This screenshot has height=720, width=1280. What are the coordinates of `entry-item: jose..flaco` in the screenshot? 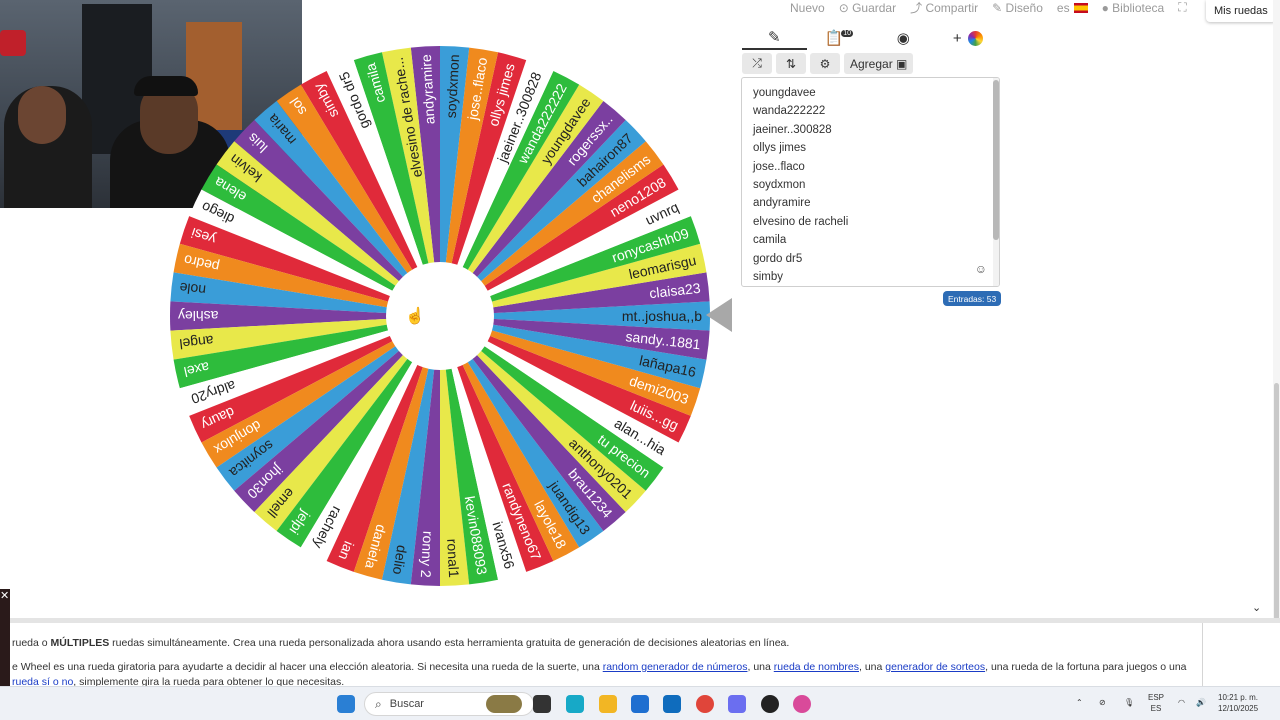 It's located at (870, 167).